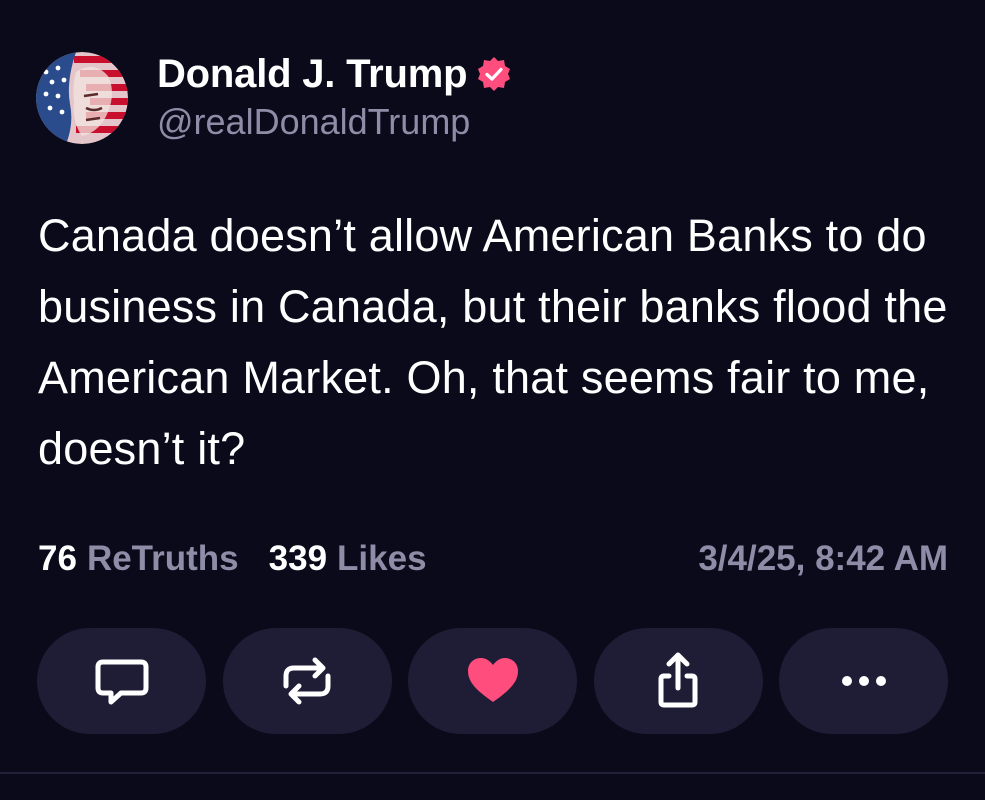  Describe the element at coordinates (382, 558) in the screenshot. I see `likes-label: Likes` at that location.